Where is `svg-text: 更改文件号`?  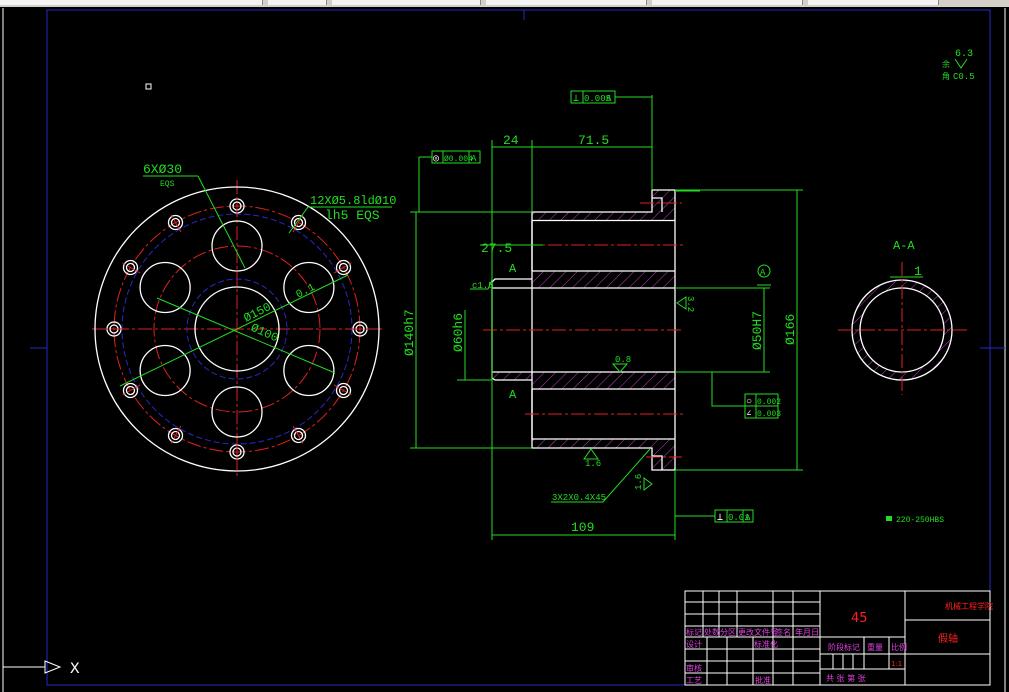
svg-text: 更改文件号 is located at coordinates (758, 632).